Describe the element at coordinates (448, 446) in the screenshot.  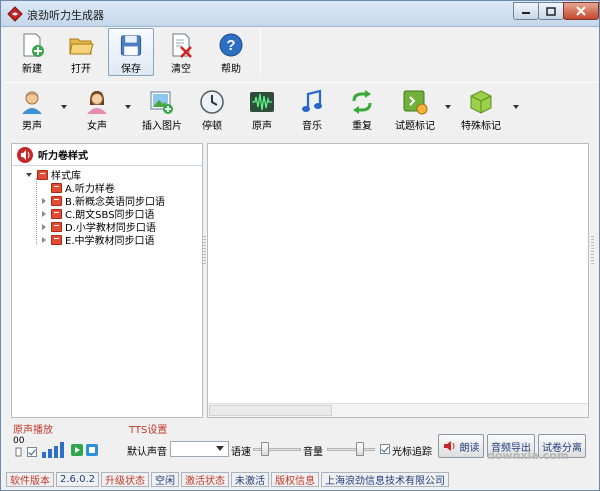
I see `speaker-wave-icon` at that location.